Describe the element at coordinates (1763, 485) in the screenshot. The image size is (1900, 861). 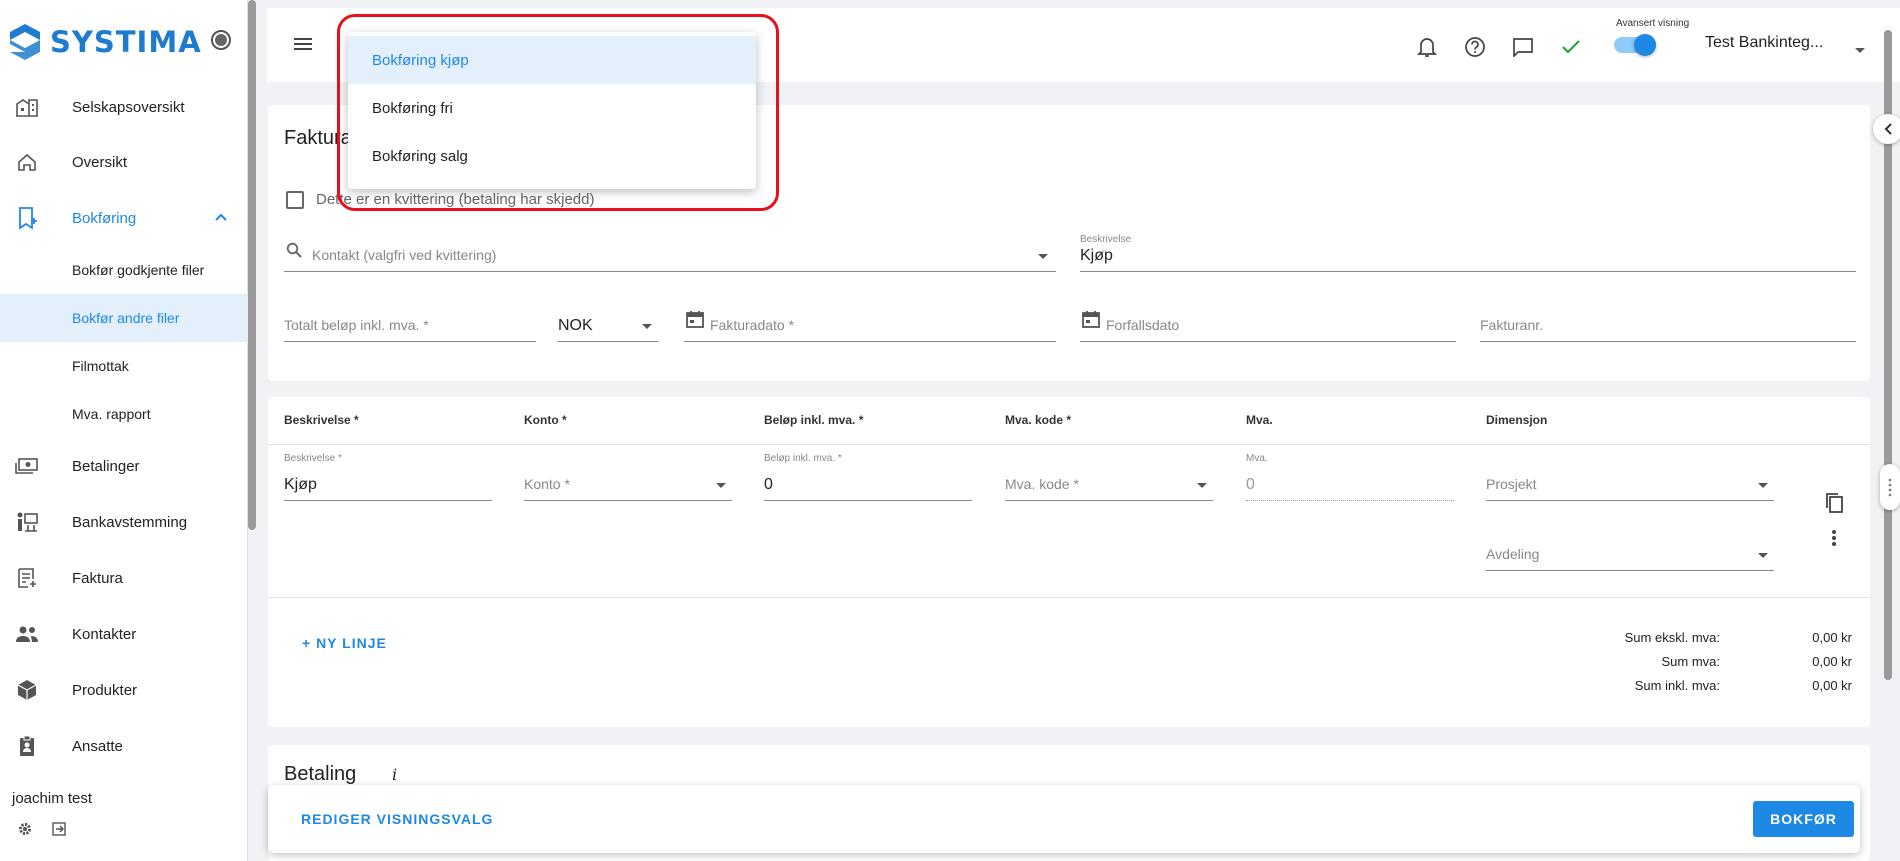
I see `project-dropdown-caret-icon` at that location.